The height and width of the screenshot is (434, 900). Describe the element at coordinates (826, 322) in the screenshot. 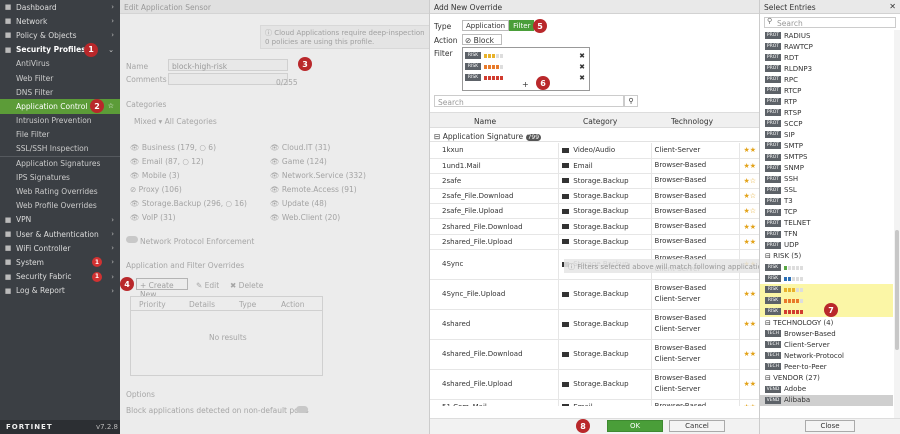

I see `entry-group-header: ⊟ TECHNOLOGY (4)` at that location.